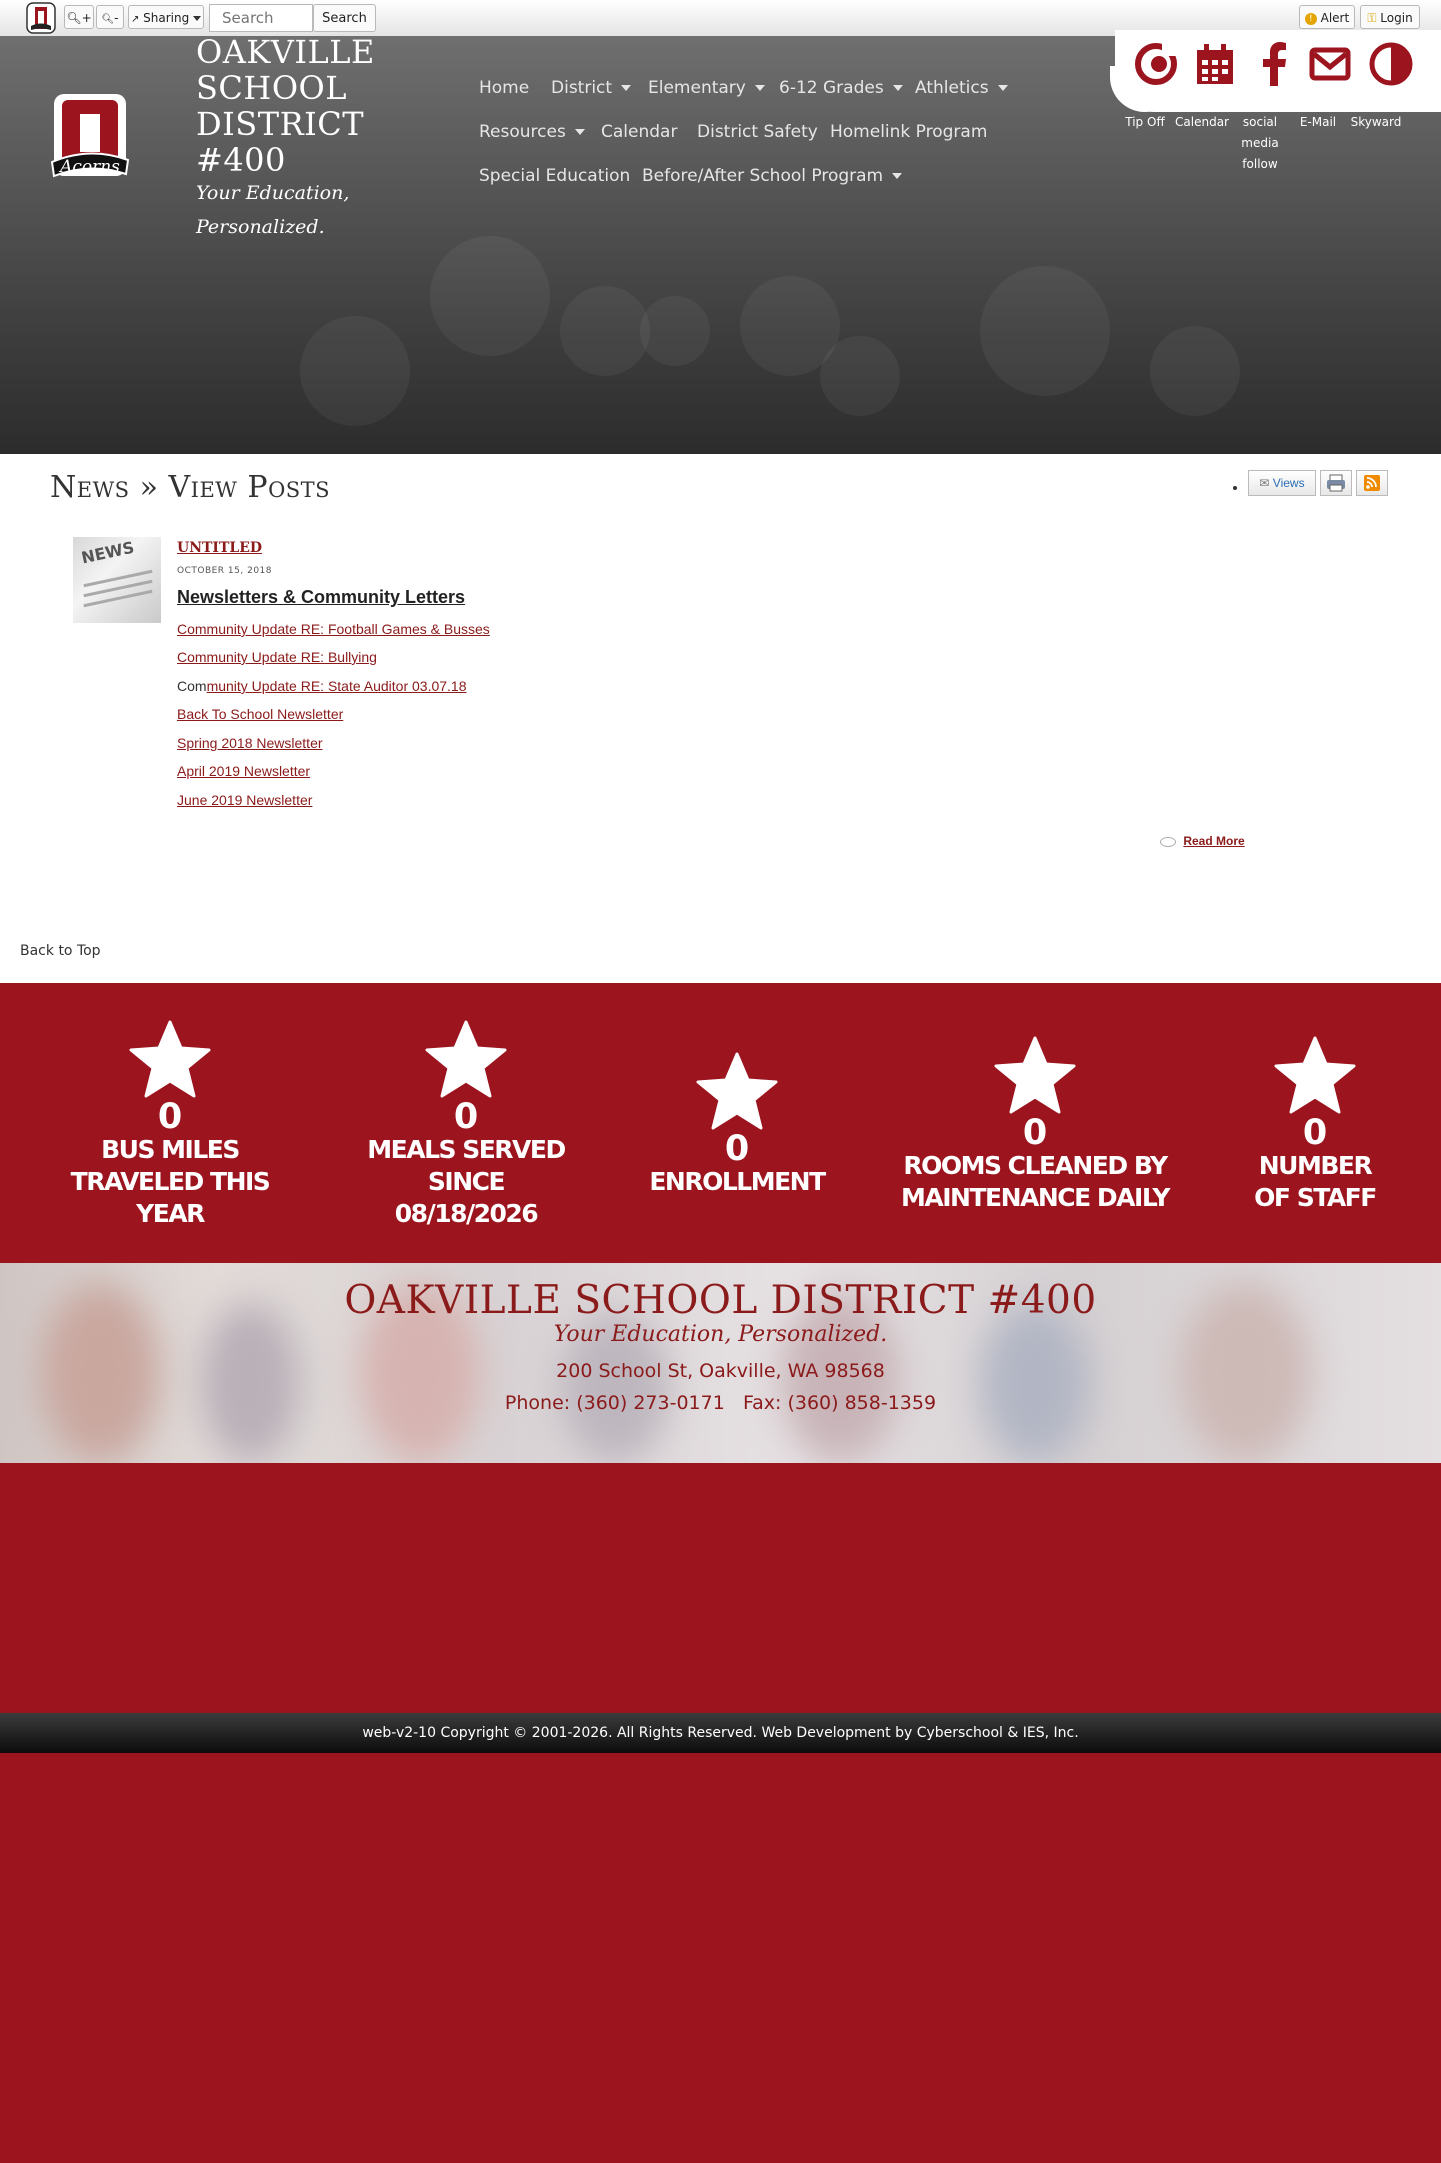 Image resolution: width=1441 pixels, height=2163 pixels. What do you see at coordinates (720, 1371) in the screenshot?
I see `footer-address: 200 School St, Oakville, WA 98568` at bounding box center [720, 1371].